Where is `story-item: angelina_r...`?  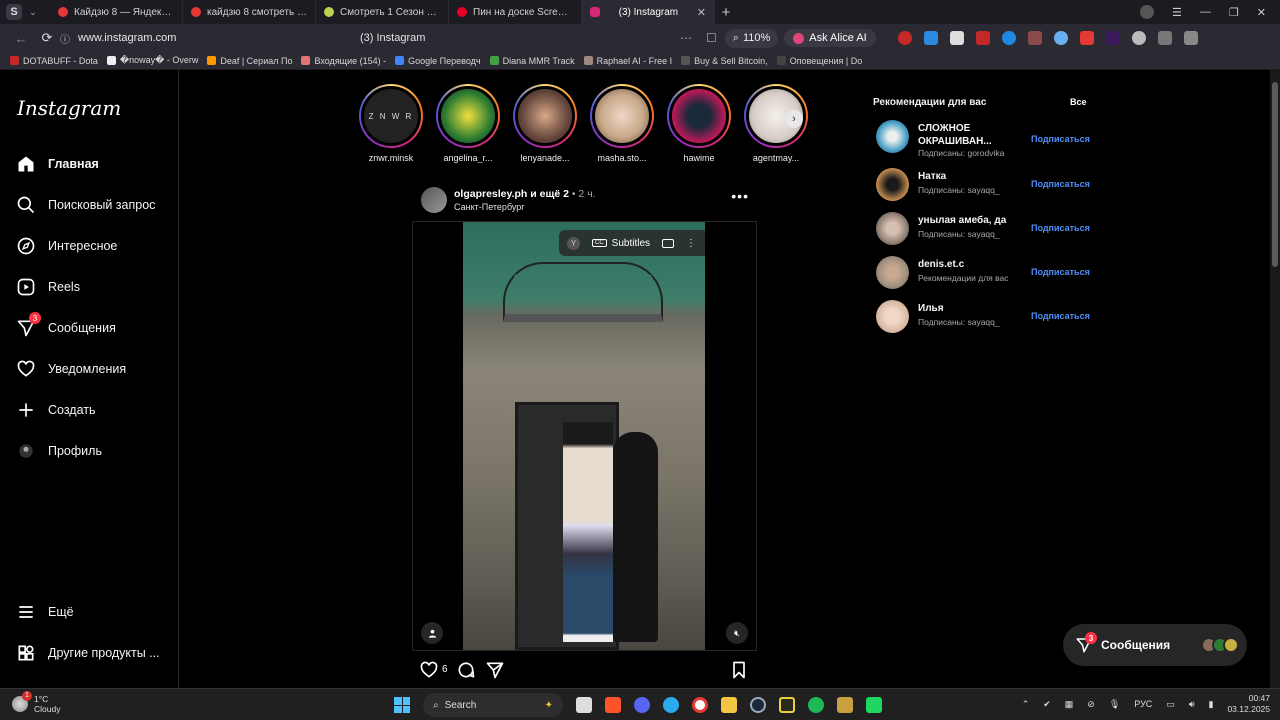
story-item: angelina_r... is located at coordinates (468, 123).